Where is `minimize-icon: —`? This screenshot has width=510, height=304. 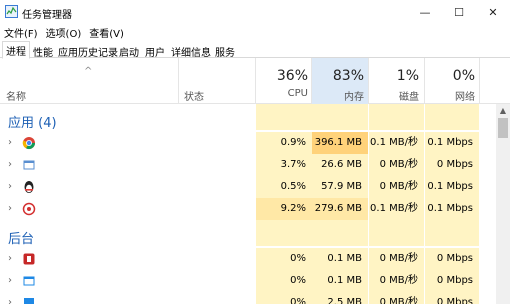
minimize-icon: — is located at coordinates (425, 12).